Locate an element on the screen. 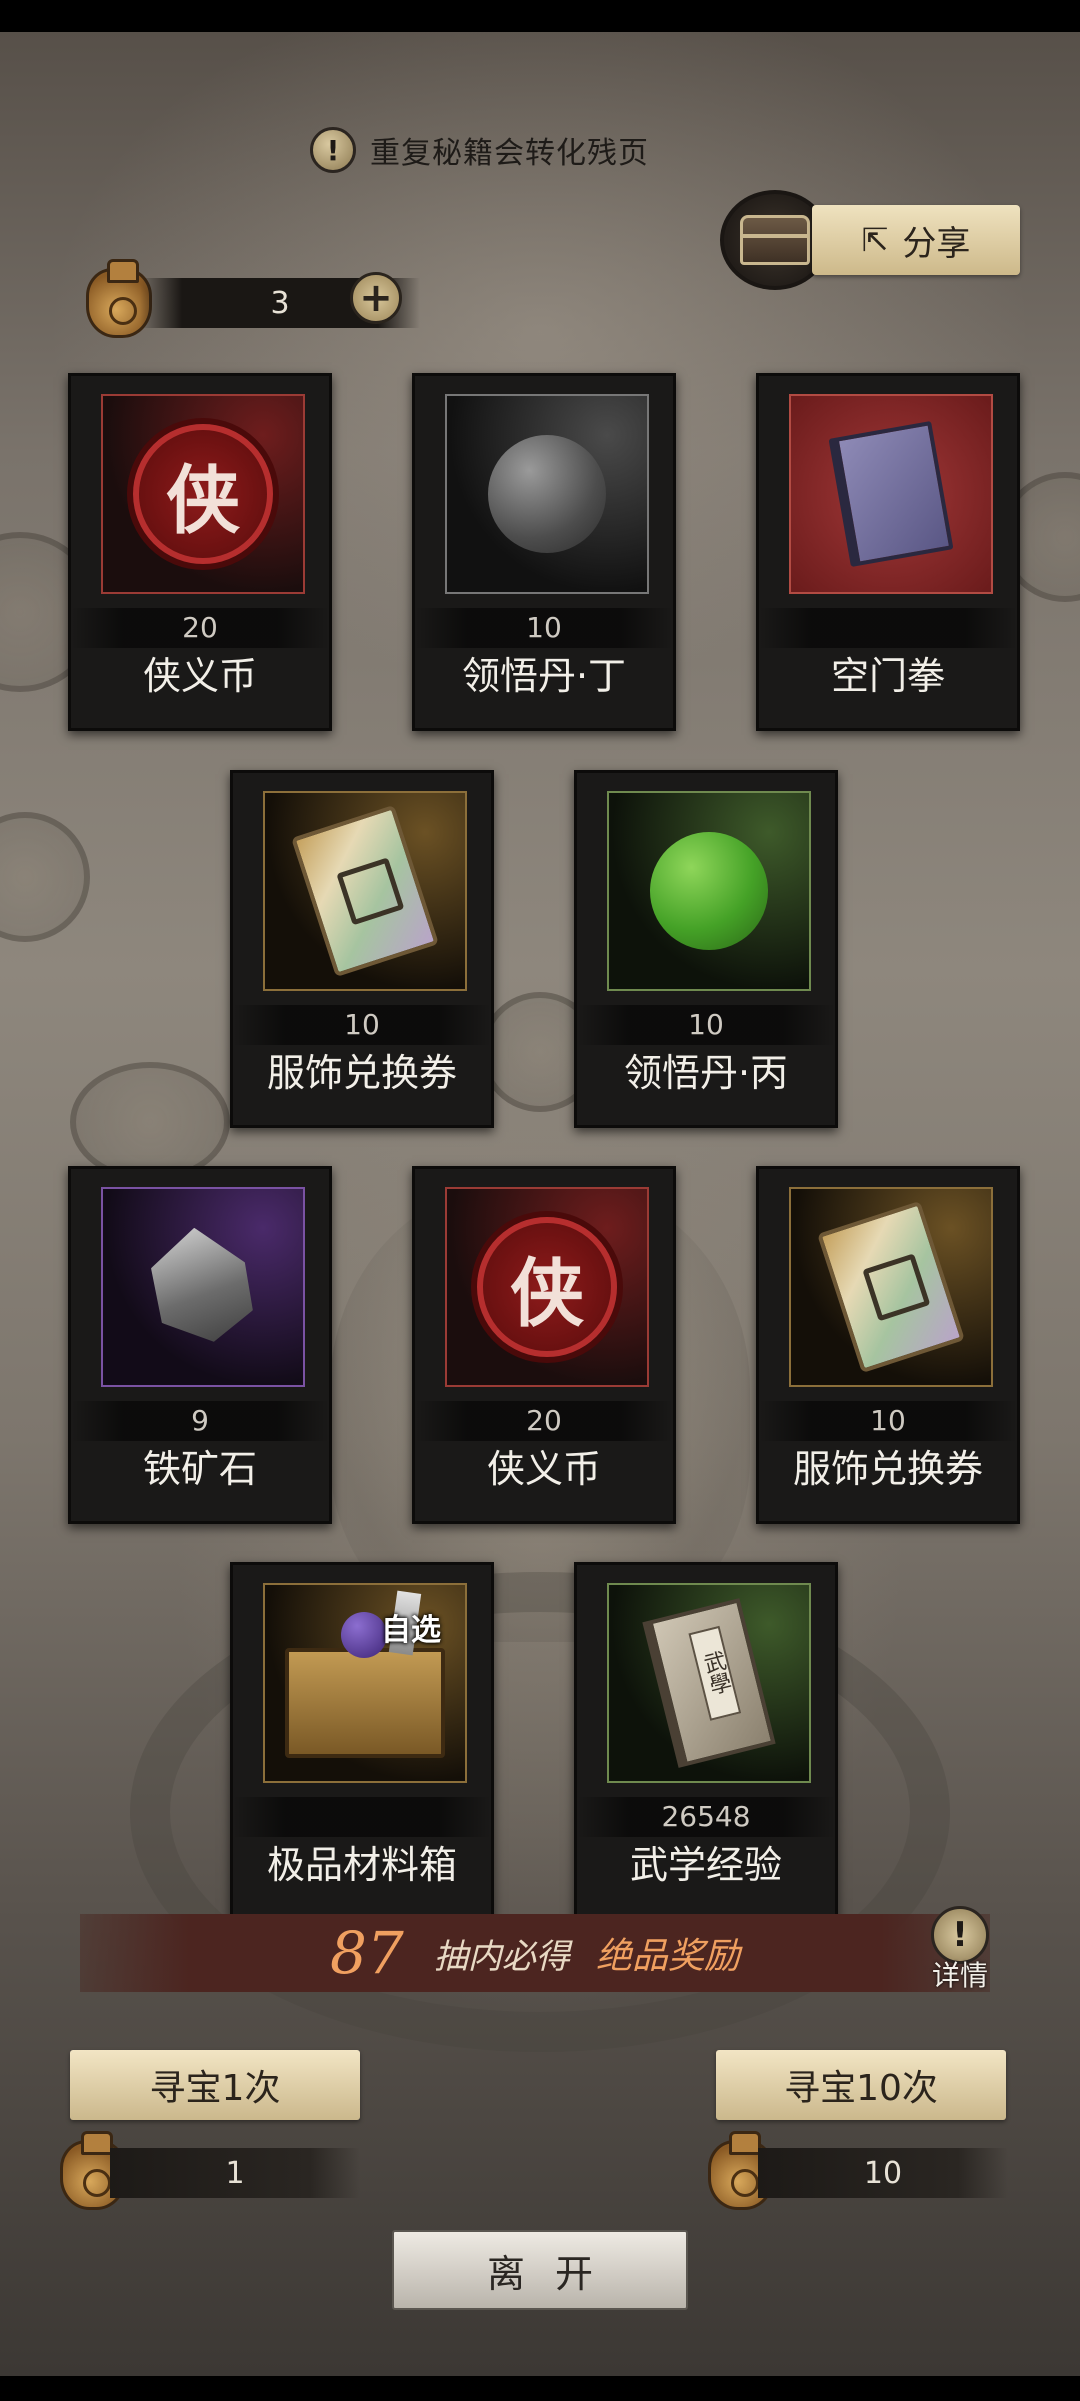 Image resolution: width=1080 pixels, height=2401 pixels. draw-ten-cost: 10 is located at coordinates (883, 2173).